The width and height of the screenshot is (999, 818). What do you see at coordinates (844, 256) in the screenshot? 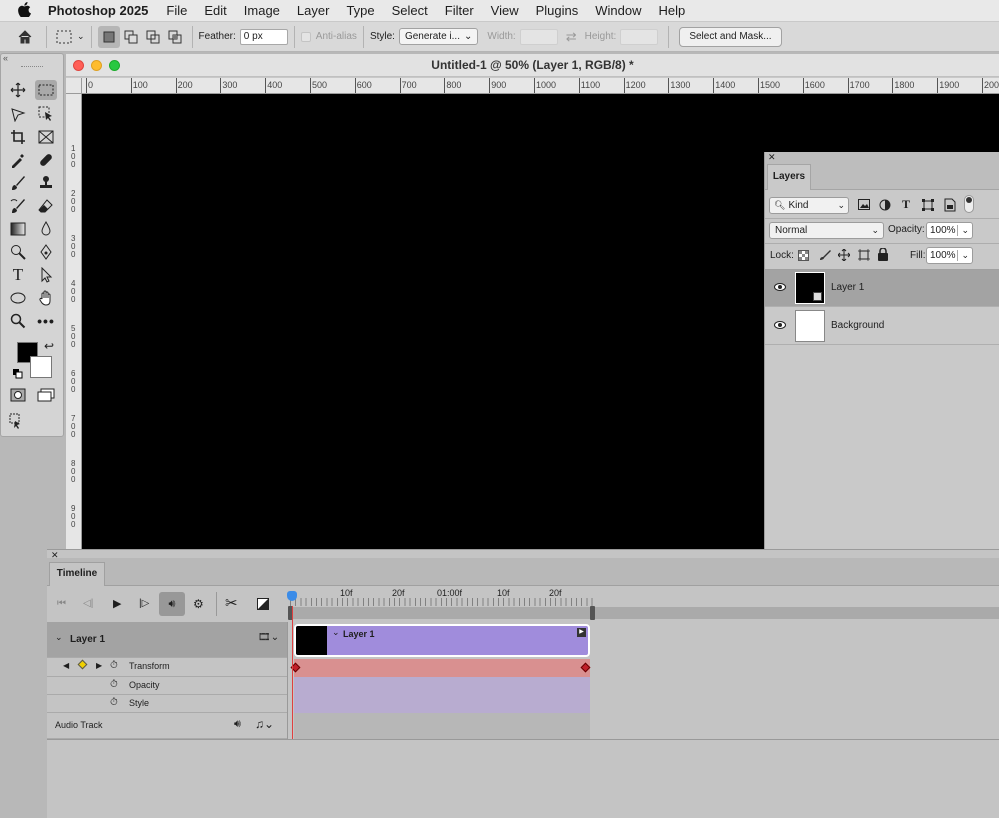
I see `lock-position-icon` at bounding box center [844, 256].